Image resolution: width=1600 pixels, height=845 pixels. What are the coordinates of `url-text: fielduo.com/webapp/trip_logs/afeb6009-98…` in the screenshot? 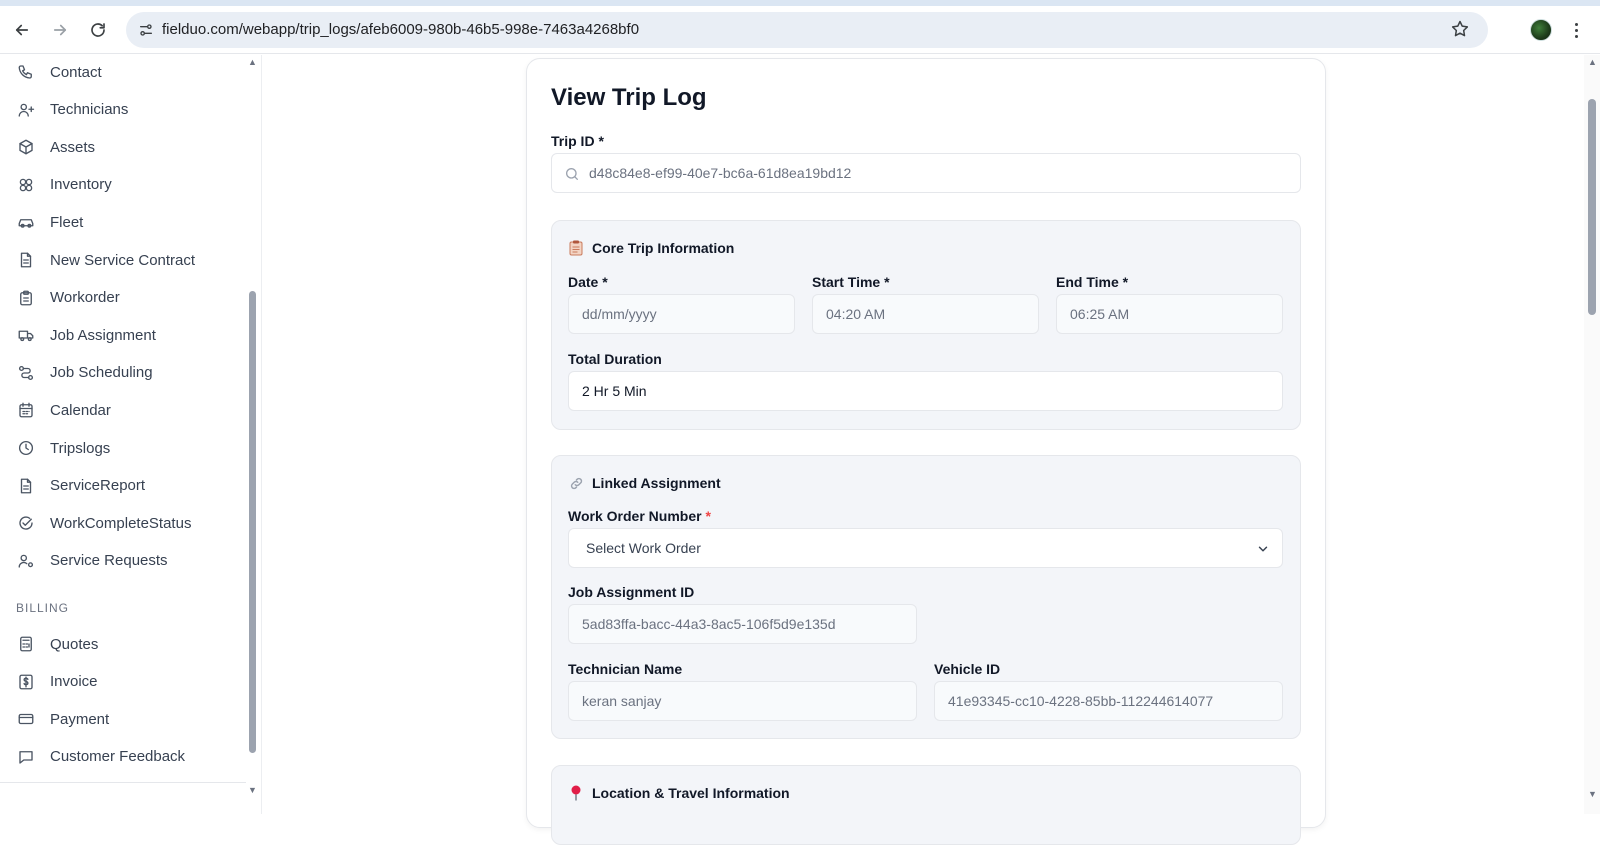 It's located at (400, 29).